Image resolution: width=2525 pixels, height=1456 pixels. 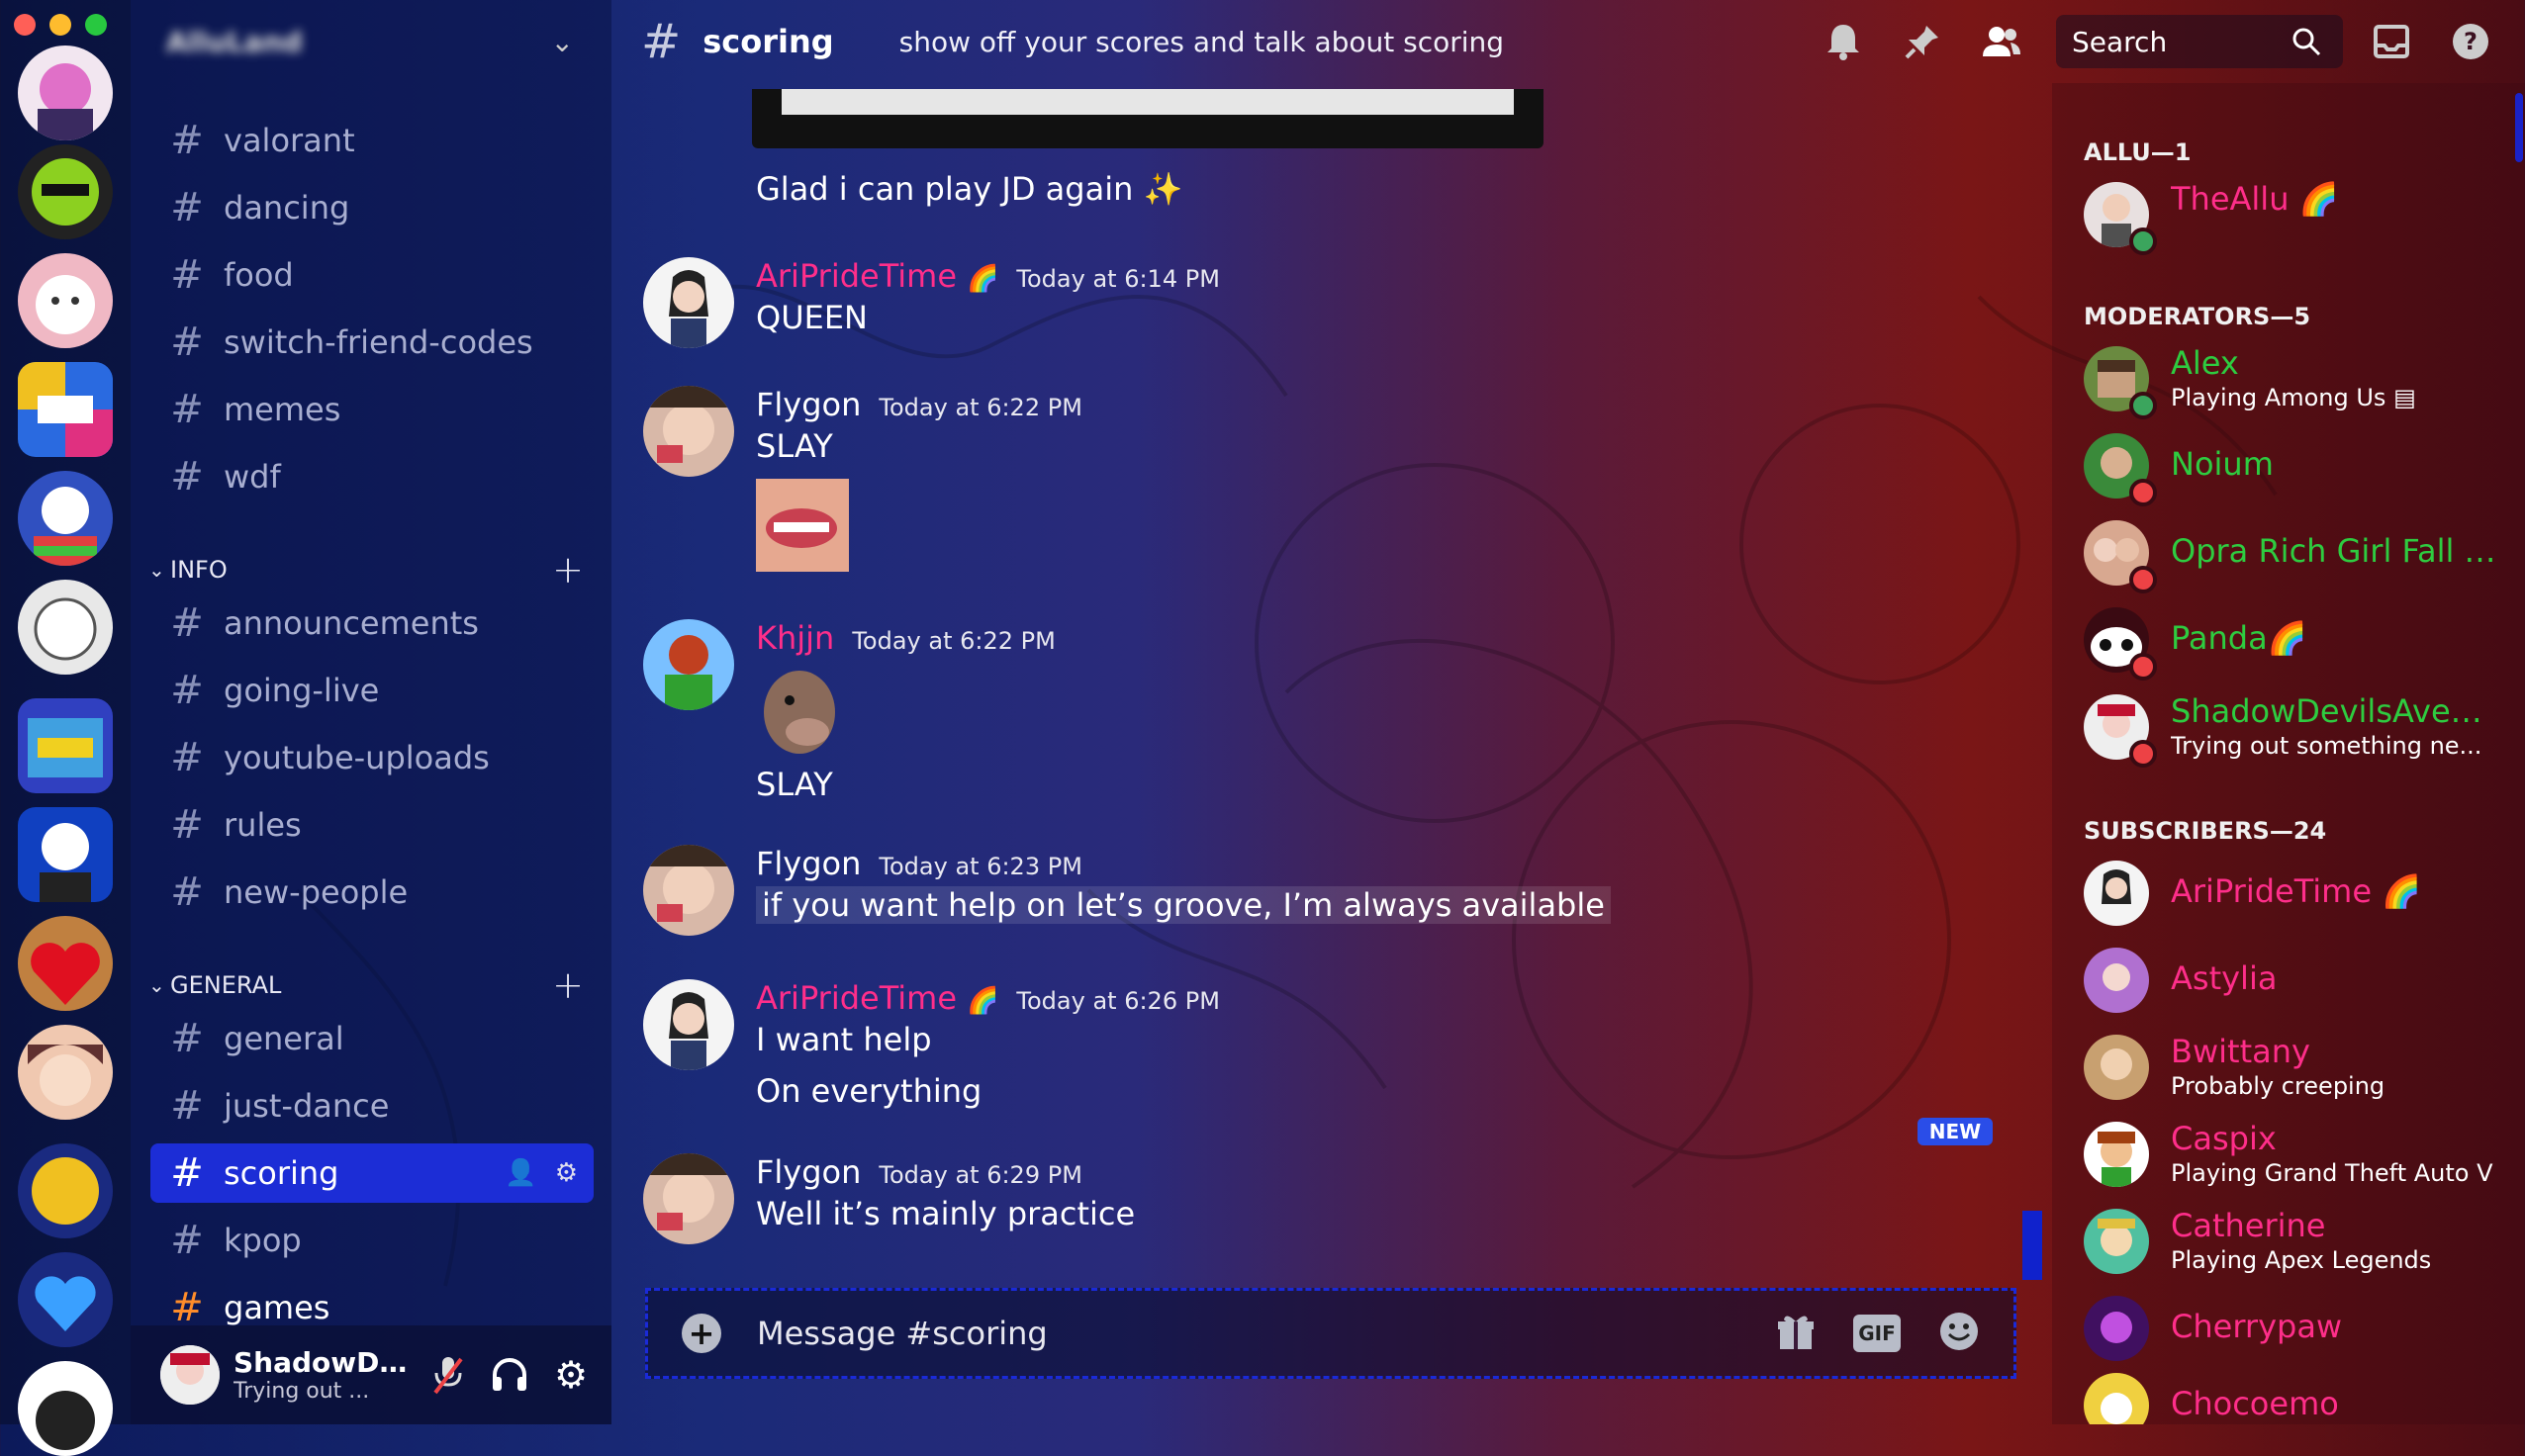 What do you see at coordinates (2301, 467) in the screenshot?
I see `member-item: Noium` at bounding box center [2301, 467].